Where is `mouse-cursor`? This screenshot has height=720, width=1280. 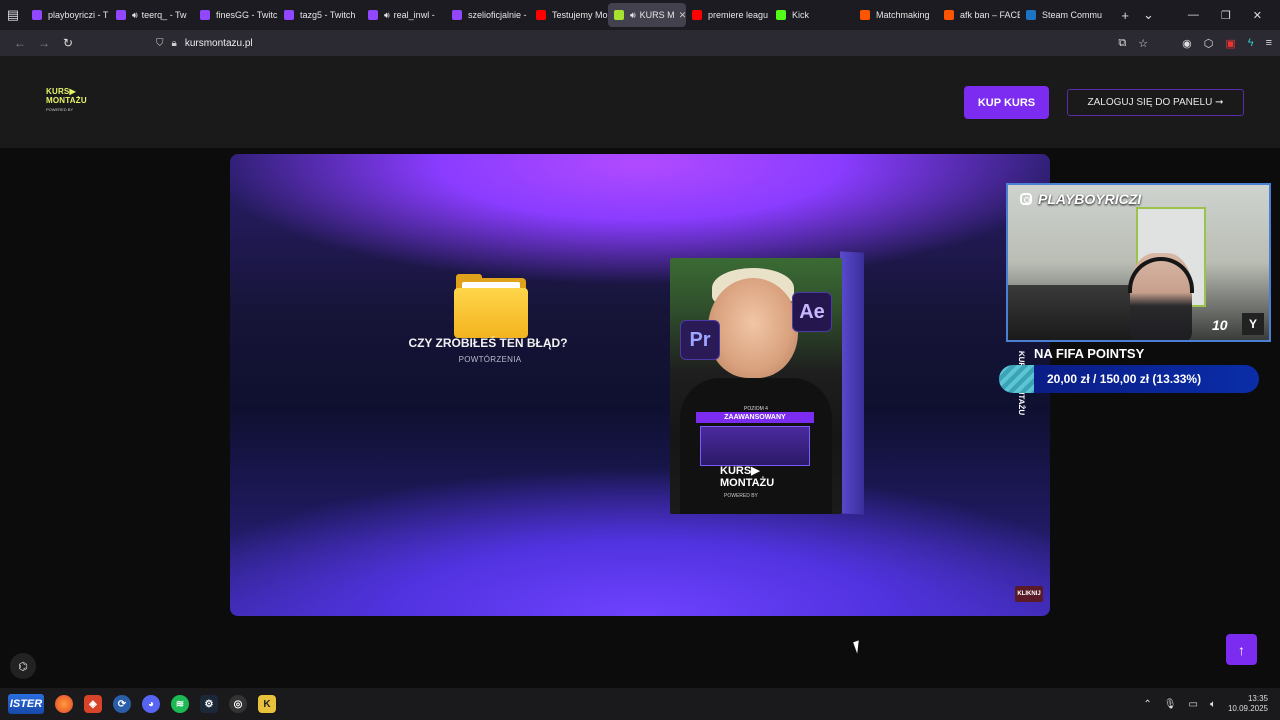 mouse-cursor is located at coordinates (858, 647).